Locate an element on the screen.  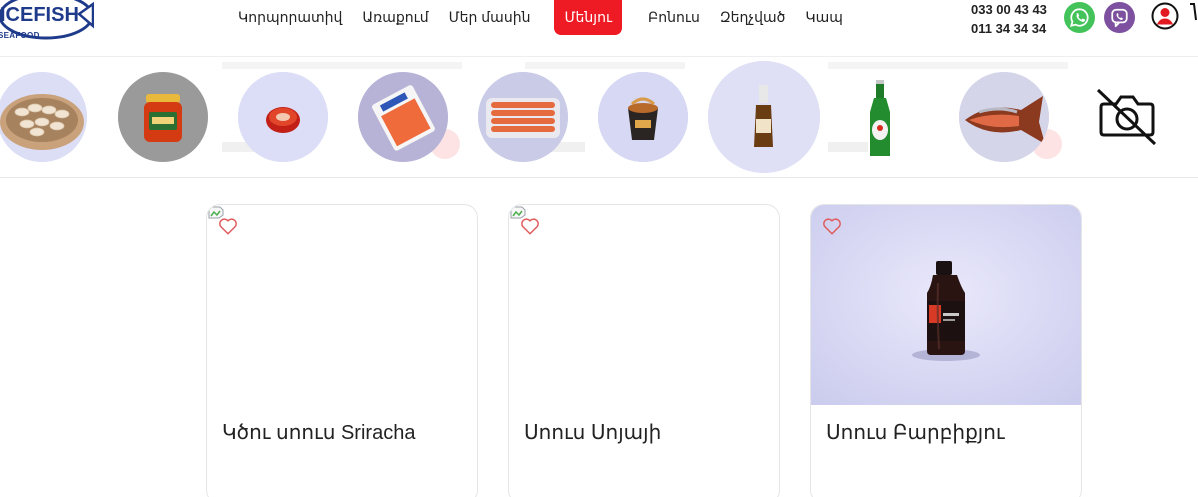
category-smoked-fish is located at coordinates (1004, 117).